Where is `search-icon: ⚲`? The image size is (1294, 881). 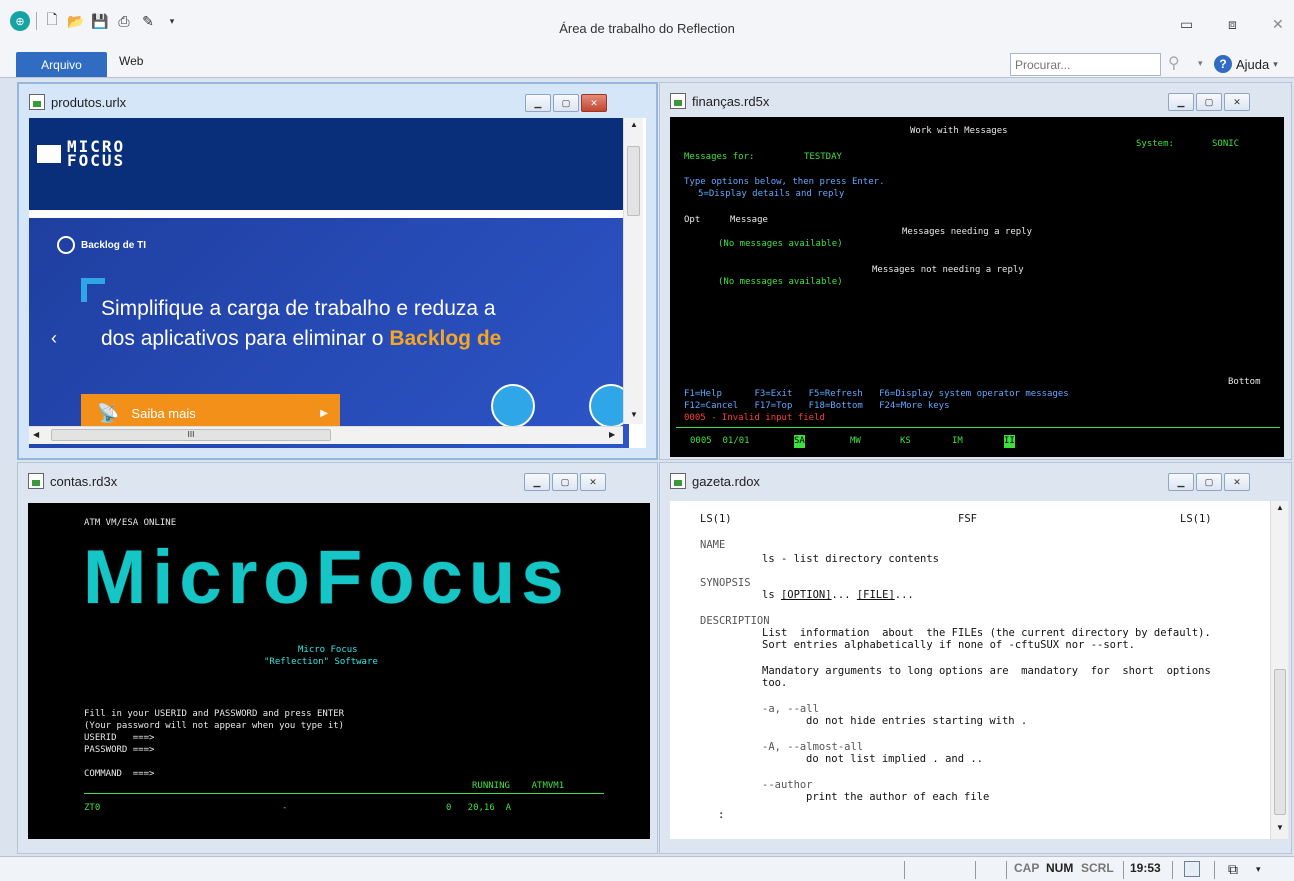
search-icon: ⚲ is located at coordinates (1179, 64).